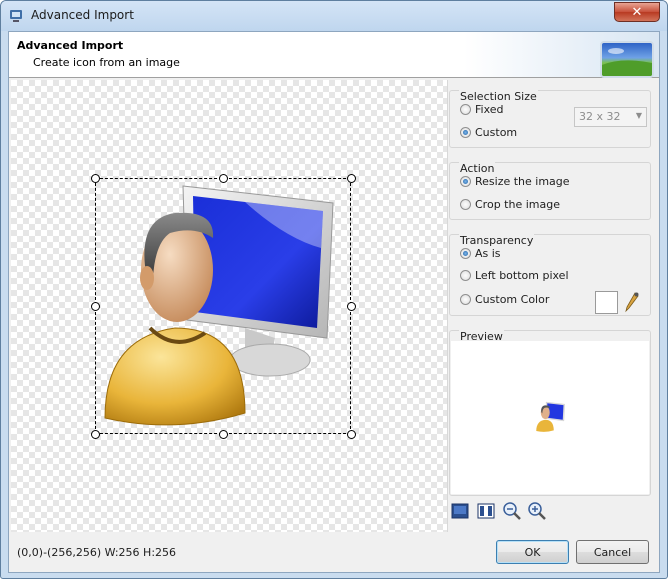 The height and width of the screenshot is (579, 668). Describe the element at coordinates (486, 511) in the screenshot. I see `actual-size-icon` at that location.